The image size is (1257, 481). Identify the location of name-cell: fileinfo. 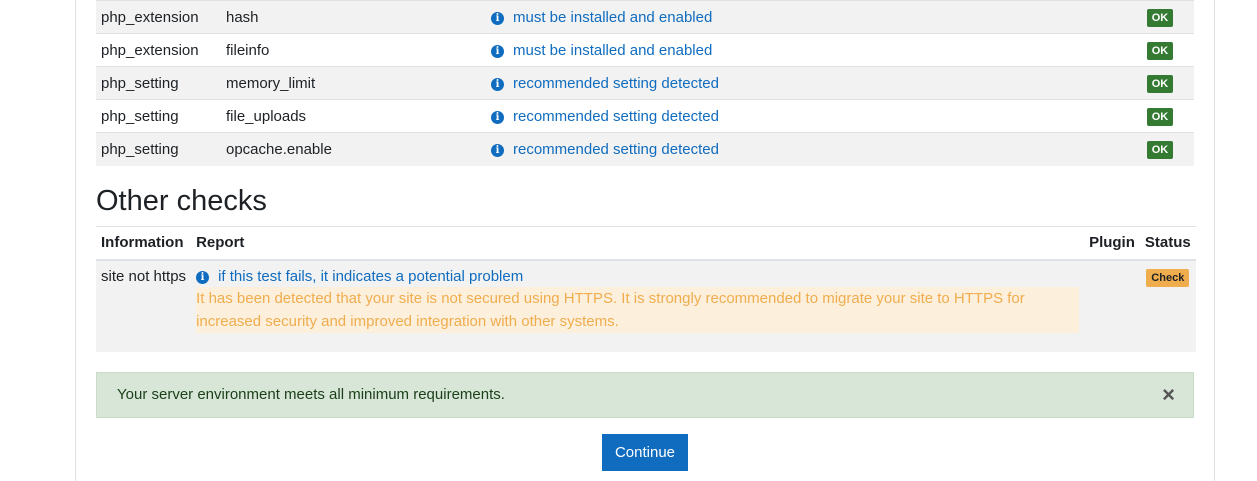
(248, 50).